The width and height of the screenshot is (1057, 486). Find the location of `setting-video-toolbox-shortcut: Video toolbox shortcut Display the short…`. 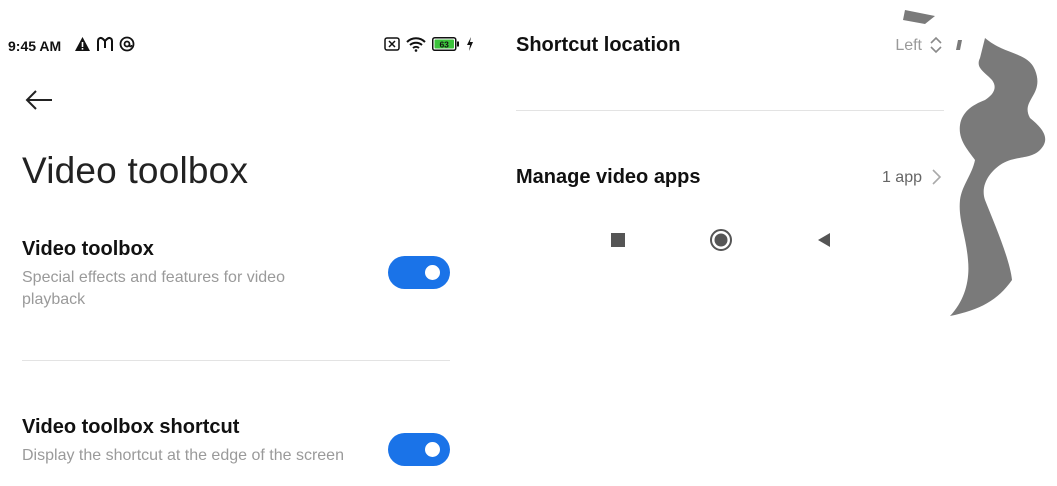

setting-video-toolbox-shortcut: Video toolbox shortcut Display the short… is located at coordinates (236, 441).